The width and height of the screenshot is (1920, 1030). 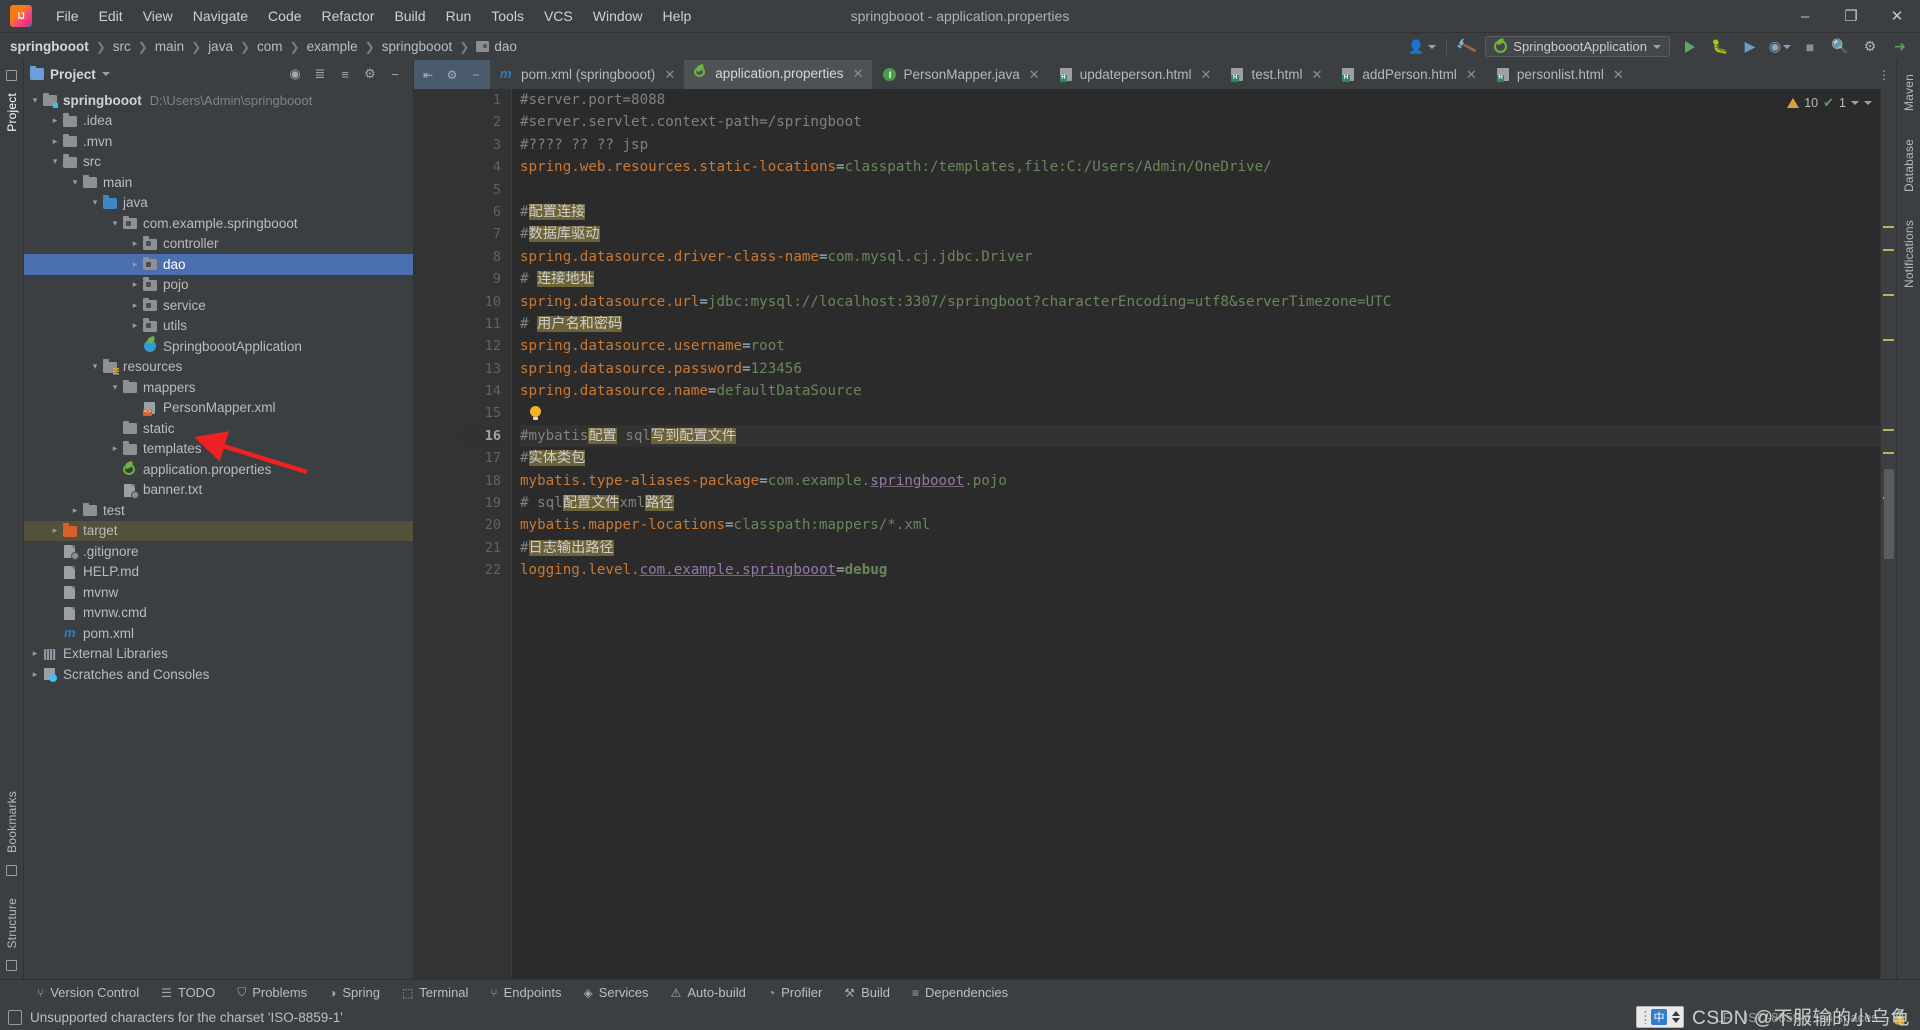 What do you see at coordinates (587, 74) in the screenshot?
I see `editor-tab-pom-xml-springbooot-: m pom.xml (springbooot) ✕` at bounding box center [587, 74].